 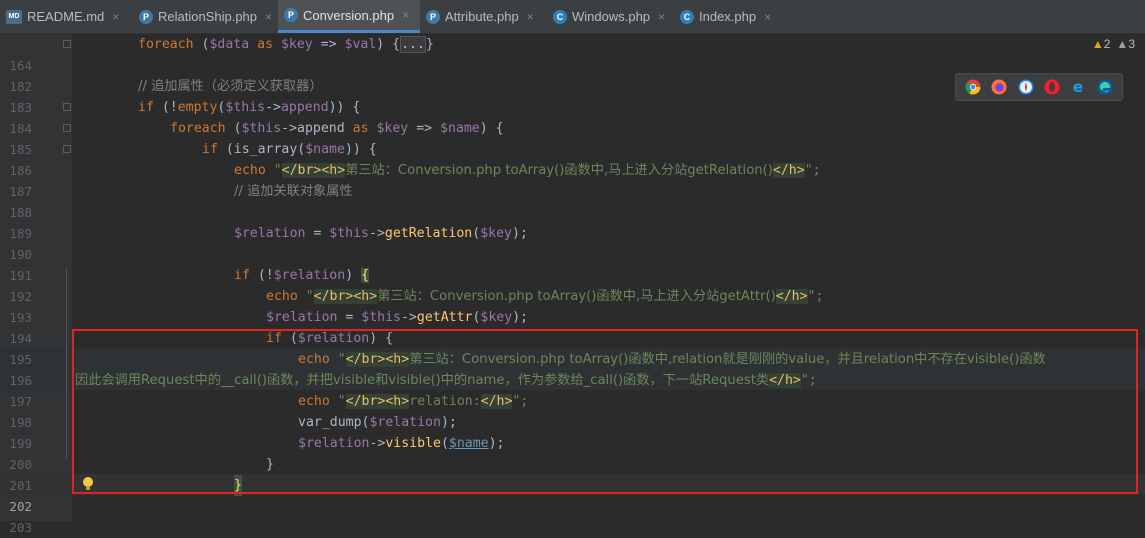 I want to click on code-text: (!, so click(x=261, y=275).